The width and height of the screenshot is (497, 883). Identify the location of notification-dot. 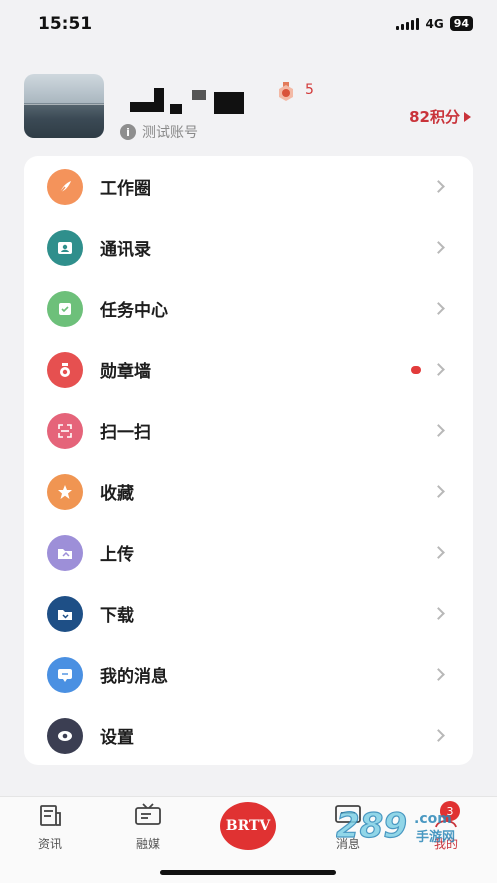
(416, 369).